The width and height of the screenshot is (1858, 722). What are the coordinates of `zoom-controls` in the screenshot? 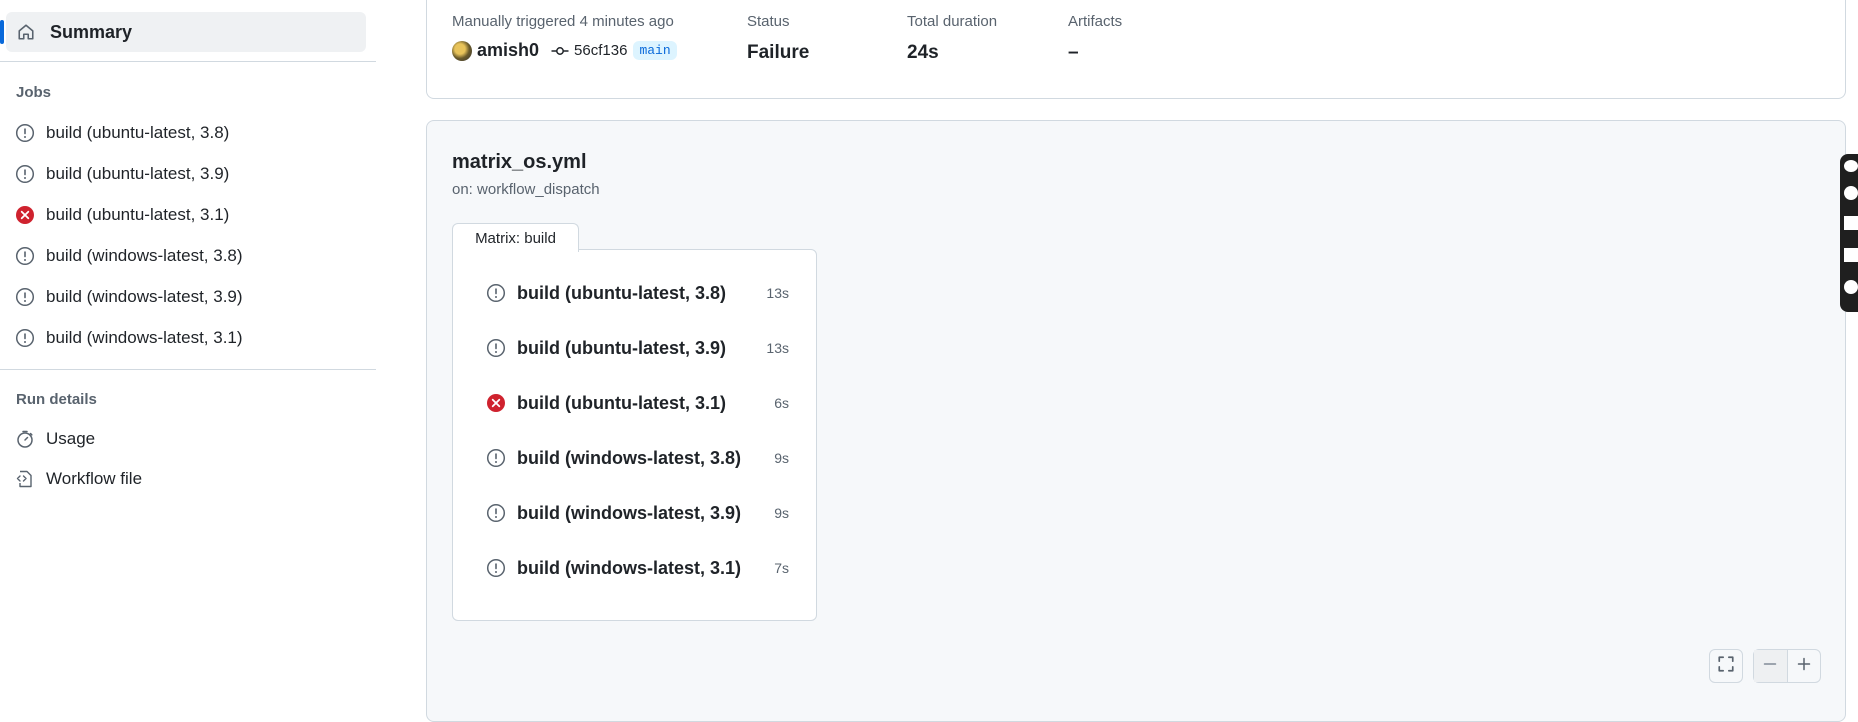 It's located at (1787, 666).